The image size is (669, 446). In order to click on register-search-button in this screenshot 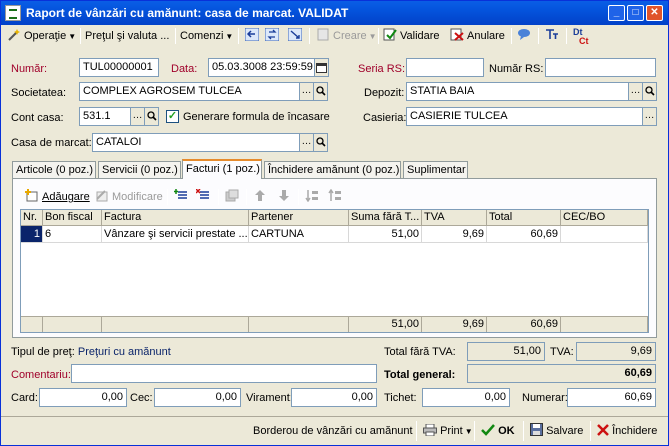, I will do `click(320, 142)`.